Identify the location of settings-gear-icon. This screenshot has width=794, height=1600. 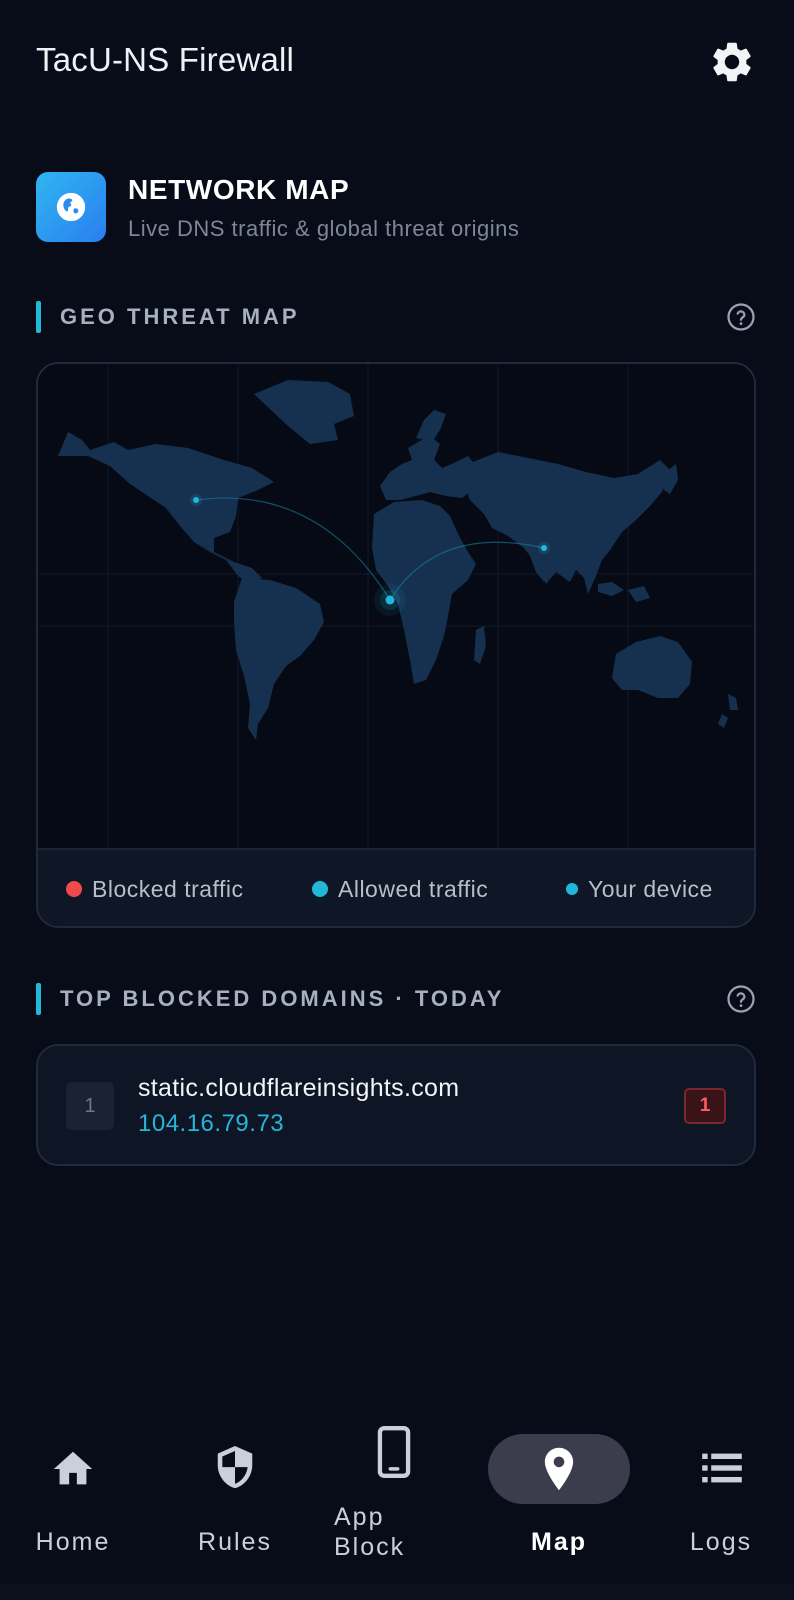
(732, 62).